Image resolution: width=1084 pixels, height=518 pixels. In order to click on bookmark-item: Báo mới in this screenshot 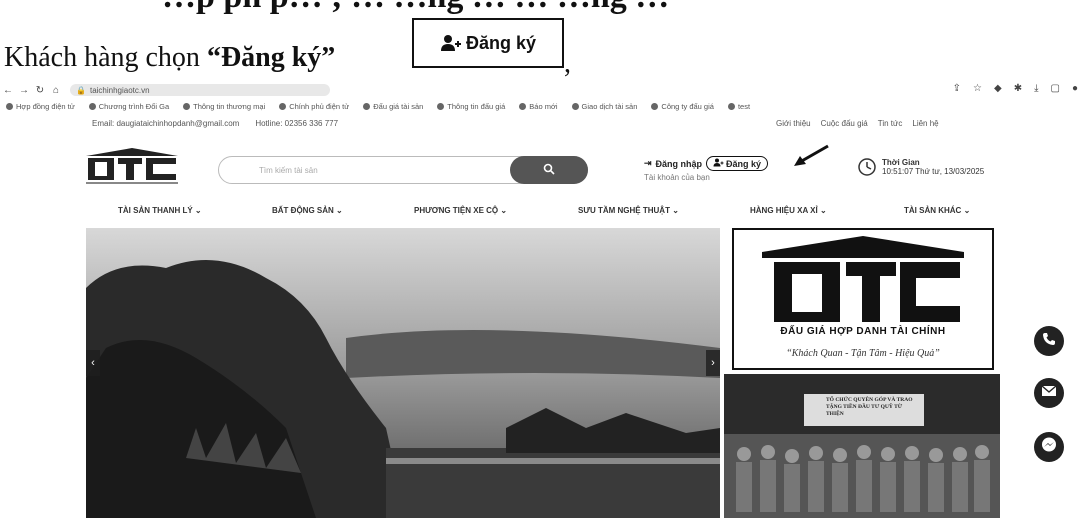, I will do `click(538, 106)`.